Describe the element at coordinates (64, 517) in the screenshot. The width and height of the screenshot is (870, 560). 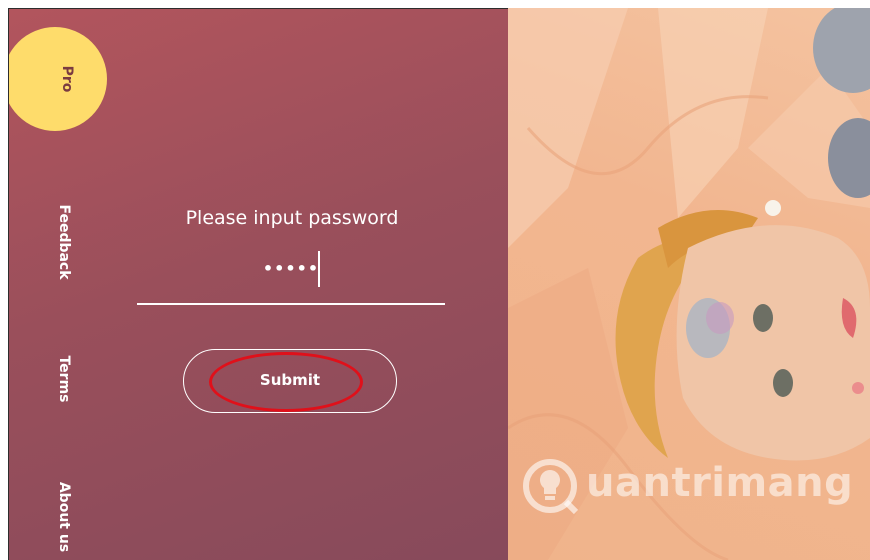
I see `nav-about-link: About us` at that location.